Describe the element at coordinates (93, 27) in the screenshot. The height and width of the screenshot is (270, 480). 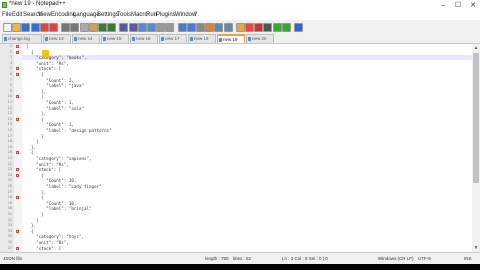
I see `paste-icon` at that location.